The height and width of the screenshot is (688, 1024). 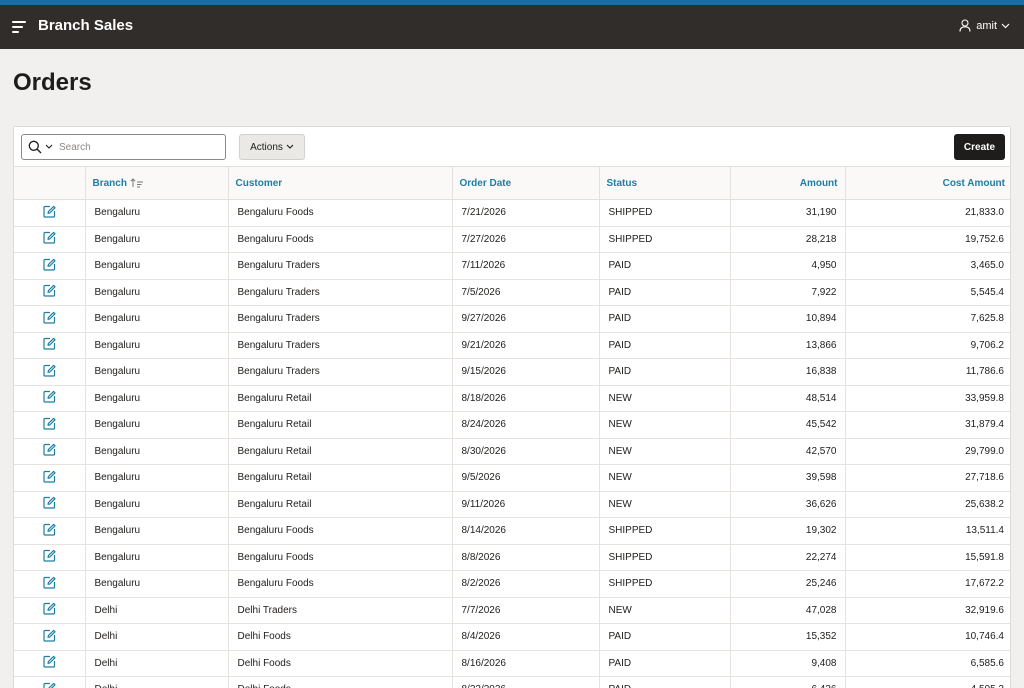 What do you see at coordinates (927, 372) in the screenshot?
I see `cell-cost-amount: 11,786.6` at bounding box center [927, 372].